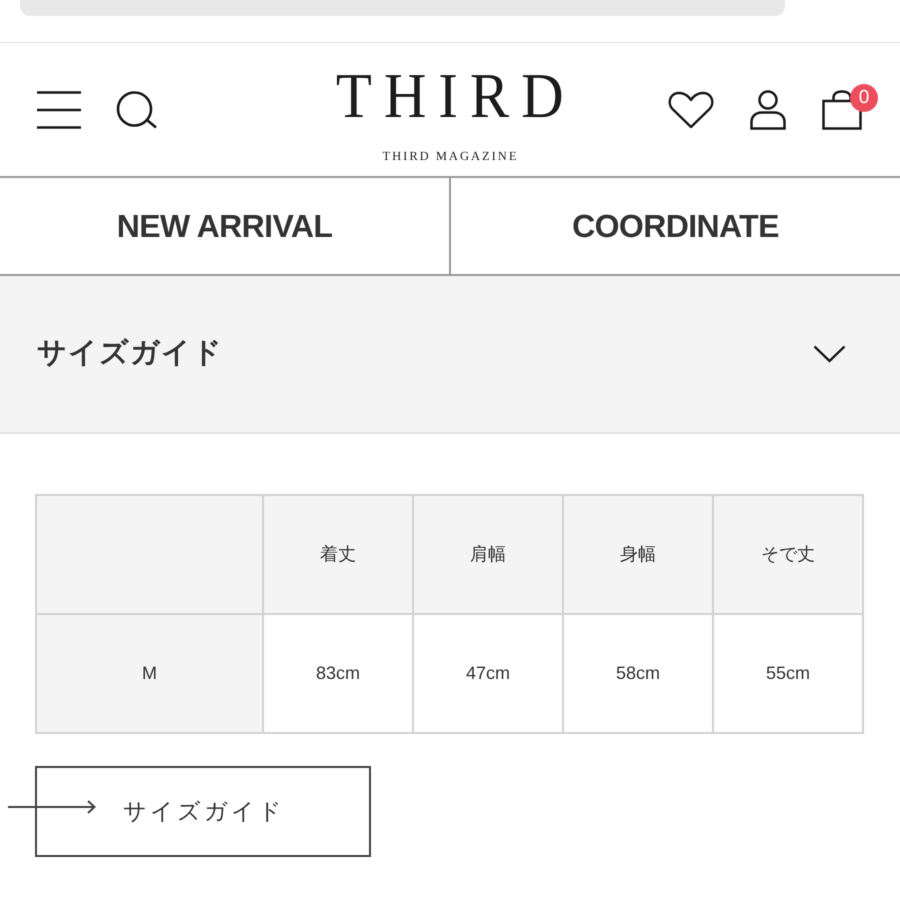 The width and height of the screenshot is (900, 900). Describe the element at coordinates (137, 109) in the screenshot. I see `search-icon` at that location.